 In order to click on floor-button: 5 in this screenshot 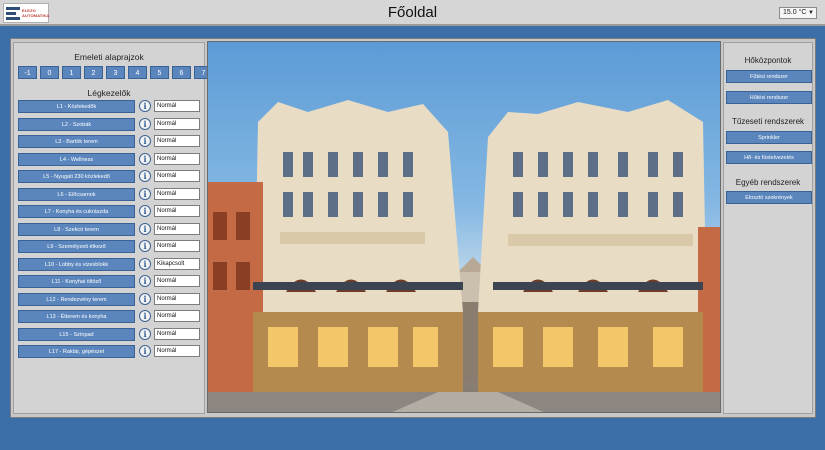, I will do `click(159, 72)`.